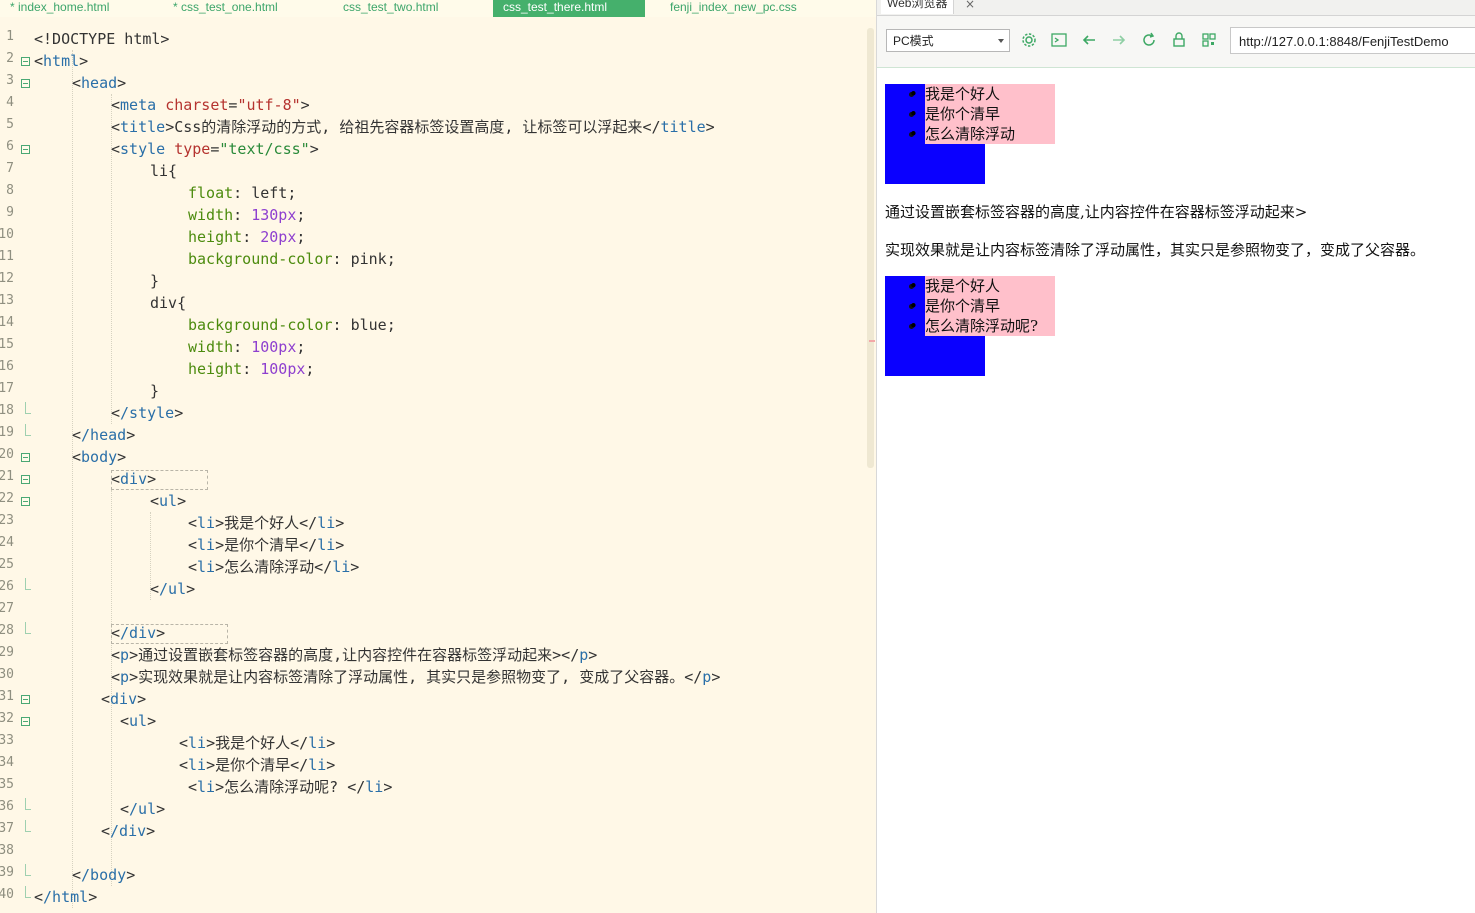 The height and width of the screenshot is (913, 1475). What do you see at coordinates (434, 171) in the screenshot?
I see `code-line: 7 li{` at bounding box center [434, 171].